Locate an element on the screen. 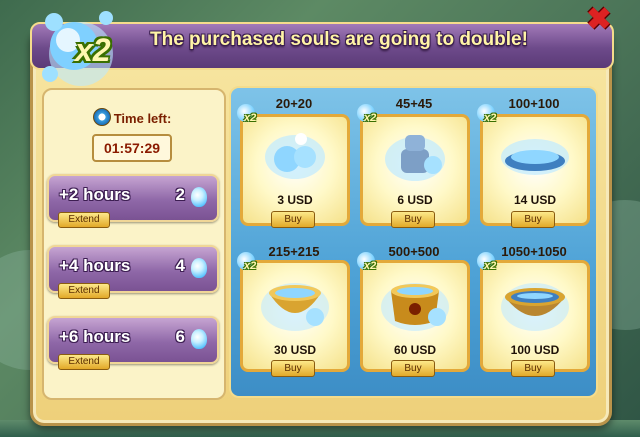  pack-card-1: 3 USD is located at coordinates (295, 170).